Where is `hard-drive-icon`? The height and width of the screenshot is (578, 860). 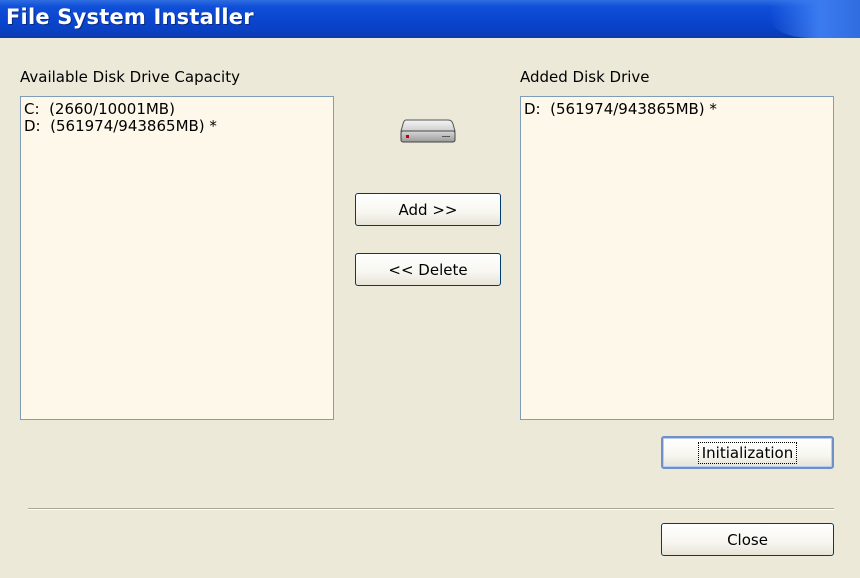 hard-drive-icon is located at coordinates (428, 131).